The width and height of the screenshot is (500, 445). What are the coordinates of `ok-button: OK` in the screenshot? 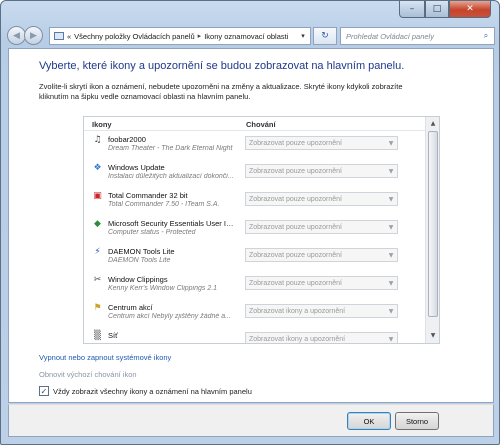 It's located at (369, 421).